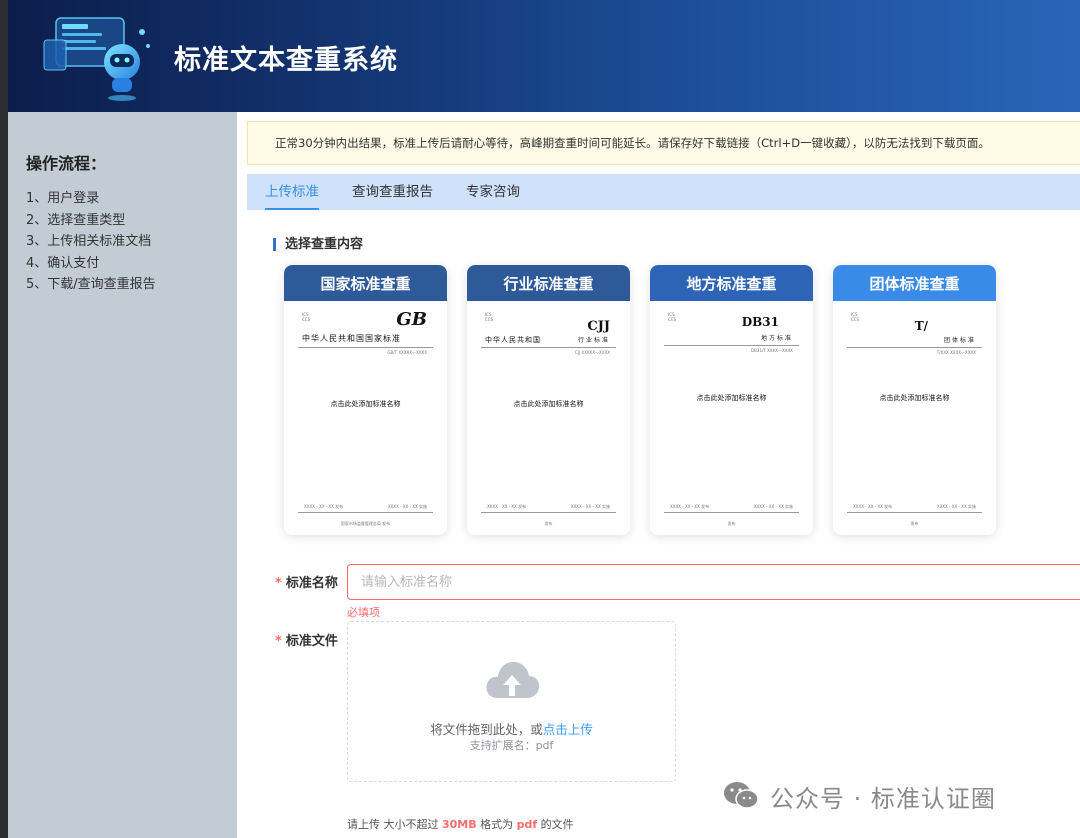 This screenshot has width=1080, height=838. Describe the element at coordinates (91, 284) in the screenshot. I see `flow-step: 5、下载/查询查重报告` at that location.